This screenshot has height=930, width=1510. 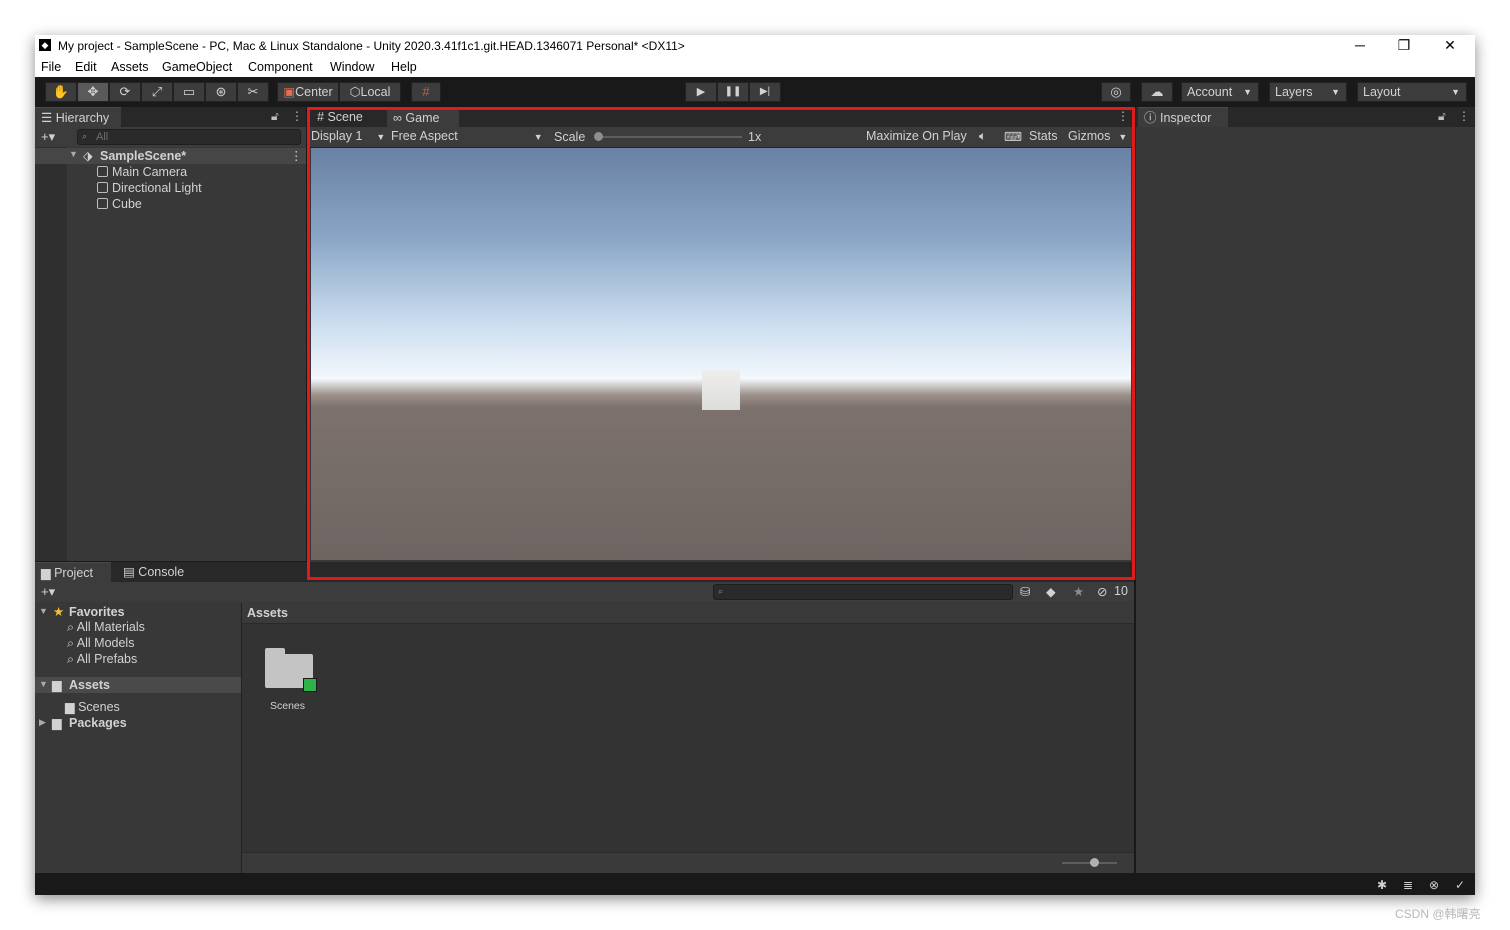 I want to click on scale-value: 1x, so click(x=755, y=137).